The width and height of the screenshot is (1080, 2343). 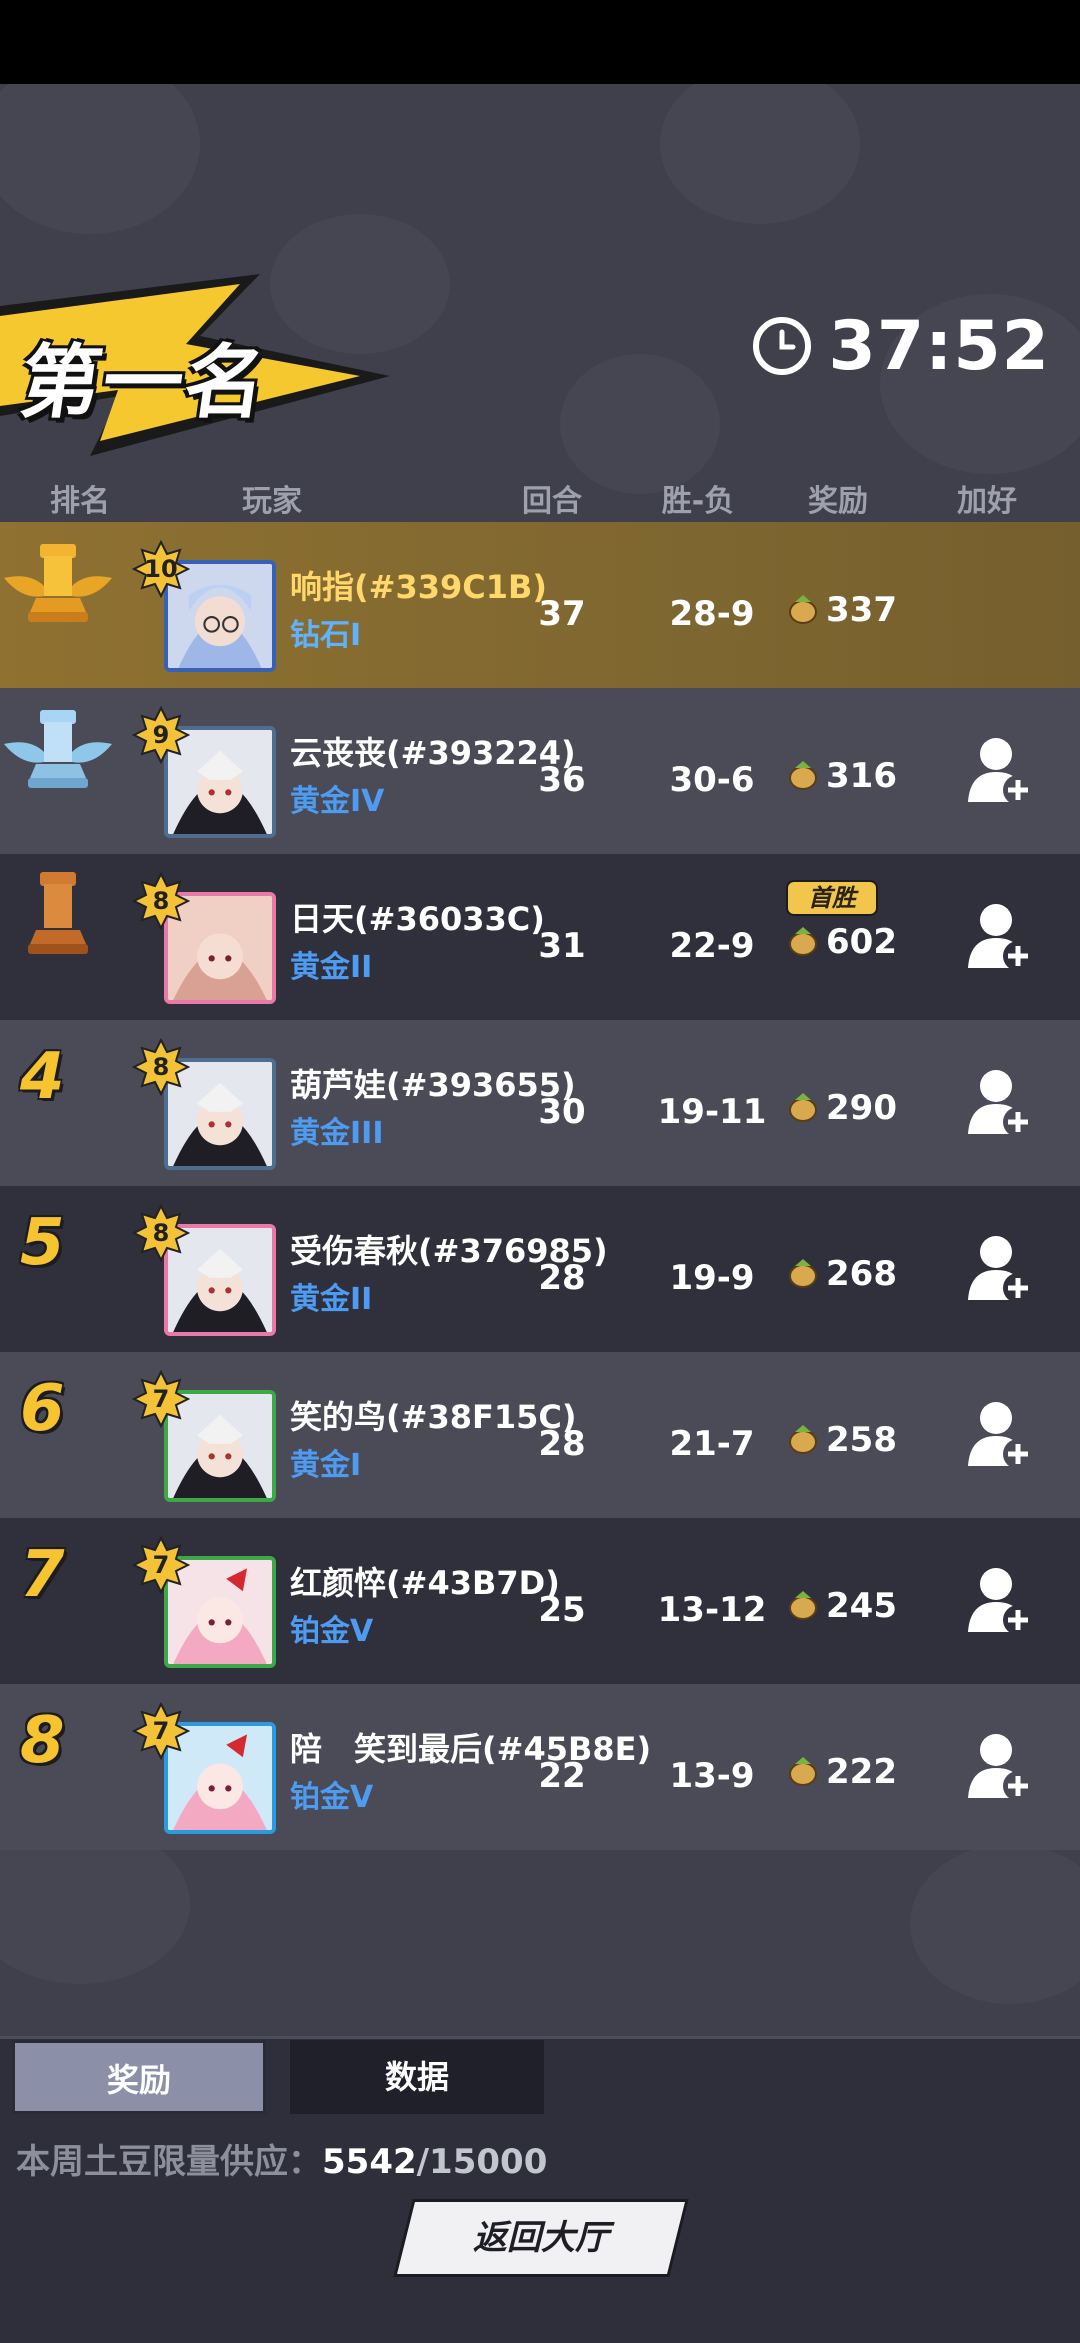 I want to click on reward-value: 268, so click(x=861, y=1274).